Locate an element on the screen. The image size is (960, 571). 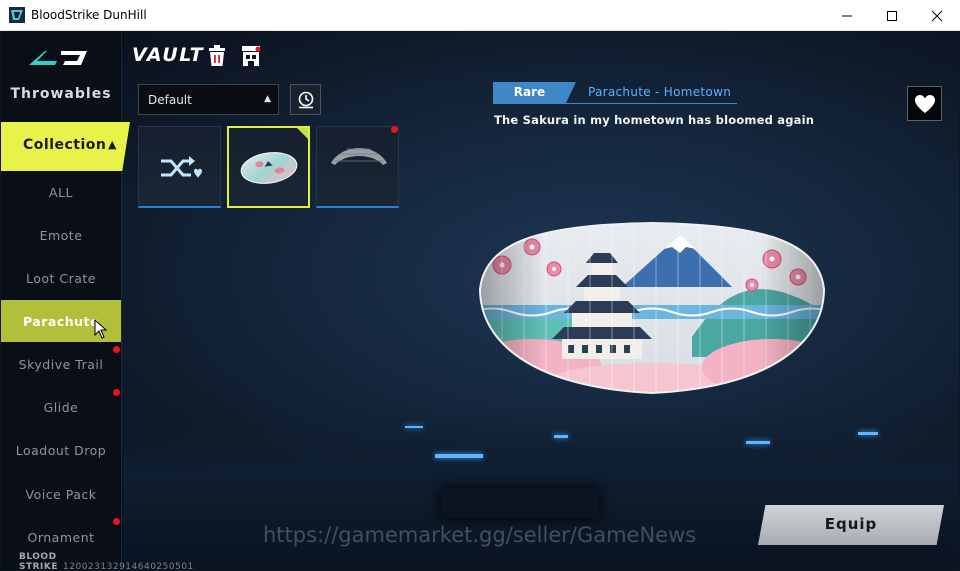
sidebar-item-voice-pack: Voice Pack is located at coordinates (61, 494).